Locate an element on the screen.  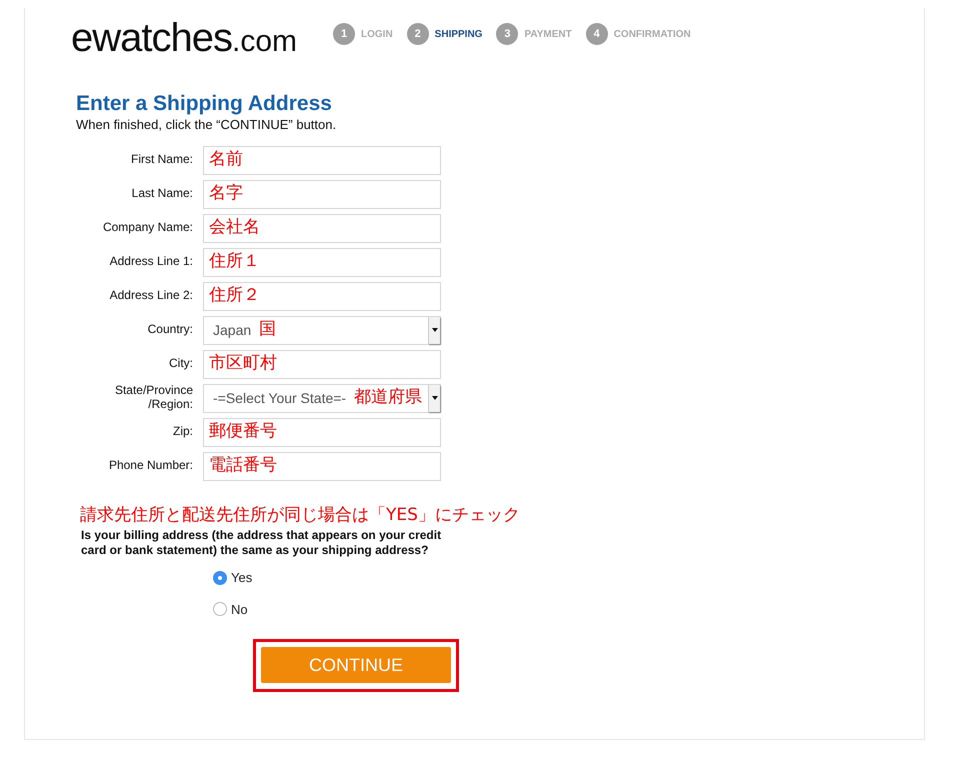
field-label: State/Province /Region: is located at coordinates (154, 398).